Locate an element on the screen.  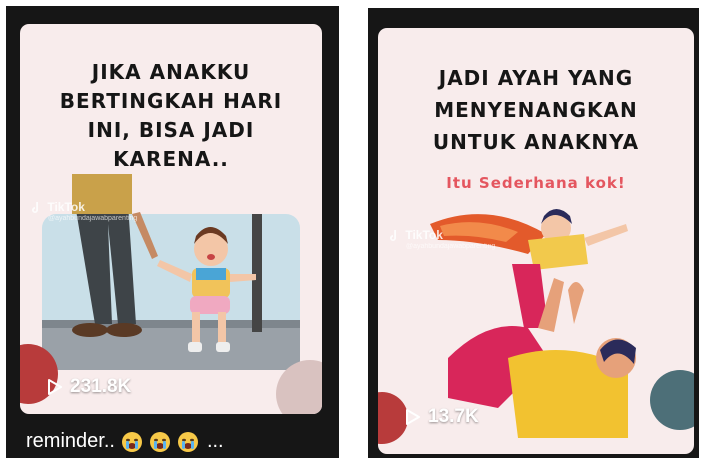
view-count: 13.7K is located at coordinates (441, 417).